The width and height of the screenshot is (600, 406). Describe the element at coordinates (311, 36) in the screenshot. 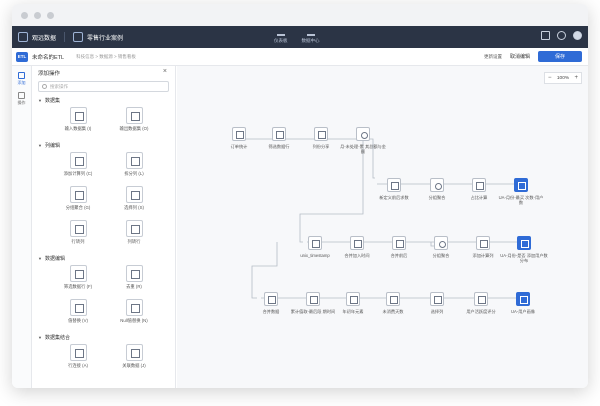

I see `tab-data-center: 数据中心` at that location.